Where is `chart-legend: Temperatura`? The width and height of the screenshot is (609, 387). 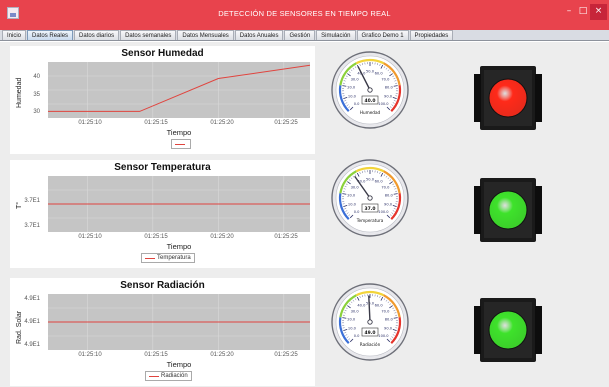 chart-legend: Temperatura is located at coordinates (168, 258).